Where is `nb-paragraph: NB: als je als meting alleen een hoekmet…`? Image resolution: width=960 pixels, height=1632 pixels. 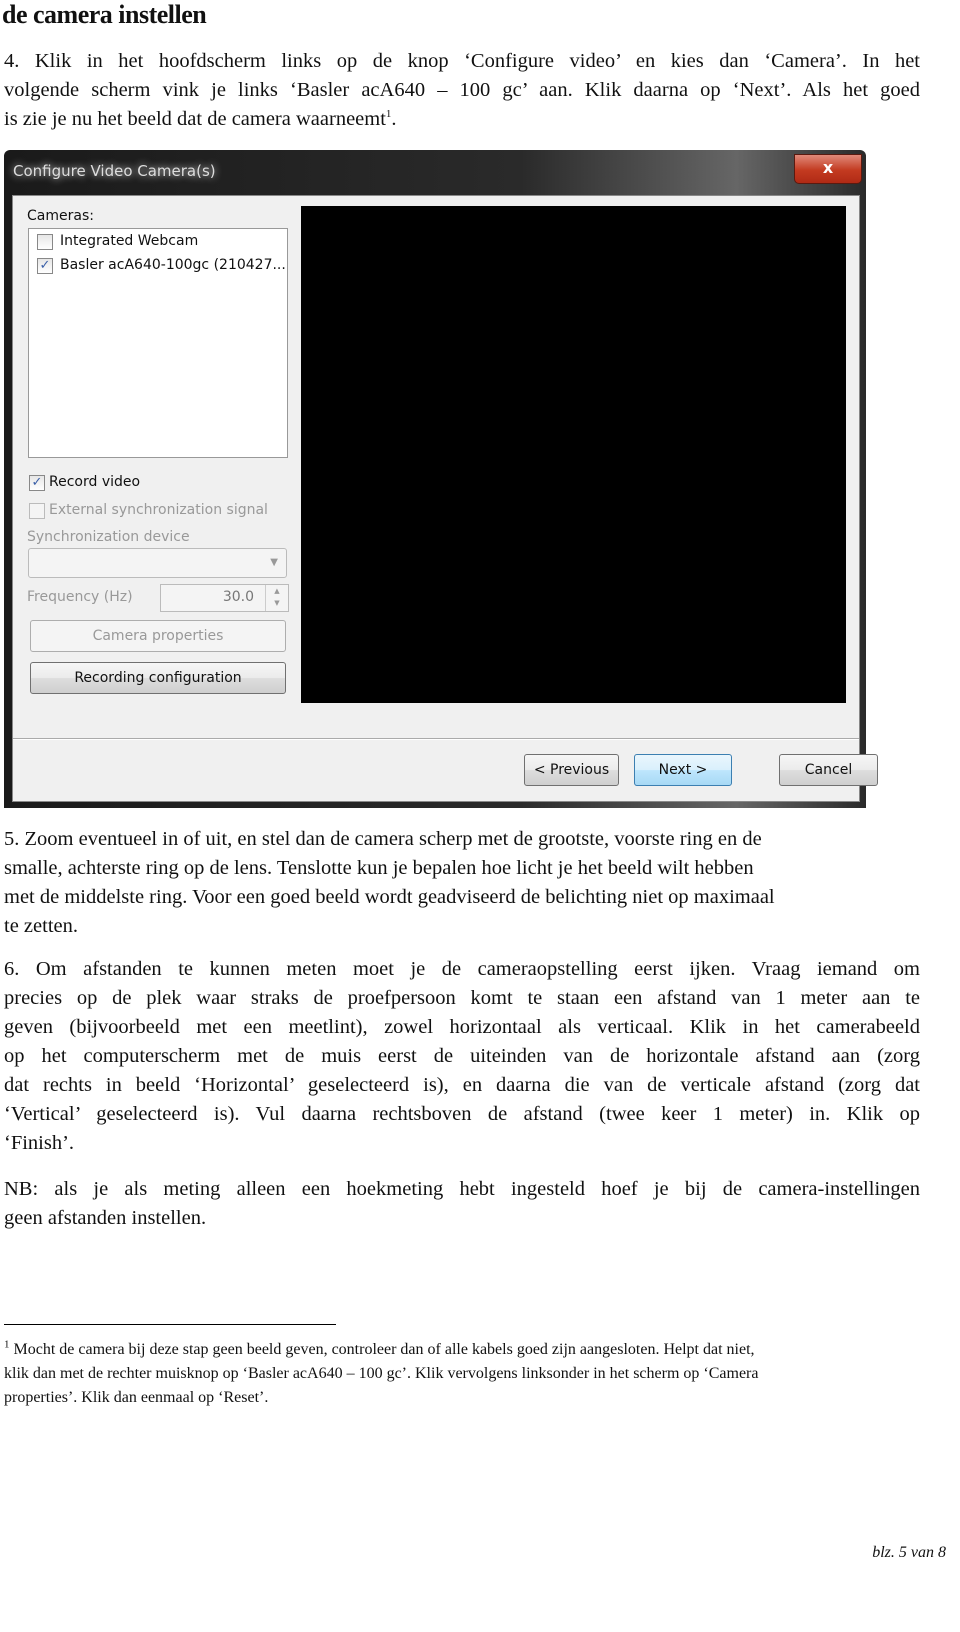
nb-paragraph: NB: als je als meting alleen een hoekmet… is located at coordinates (462, 1204).